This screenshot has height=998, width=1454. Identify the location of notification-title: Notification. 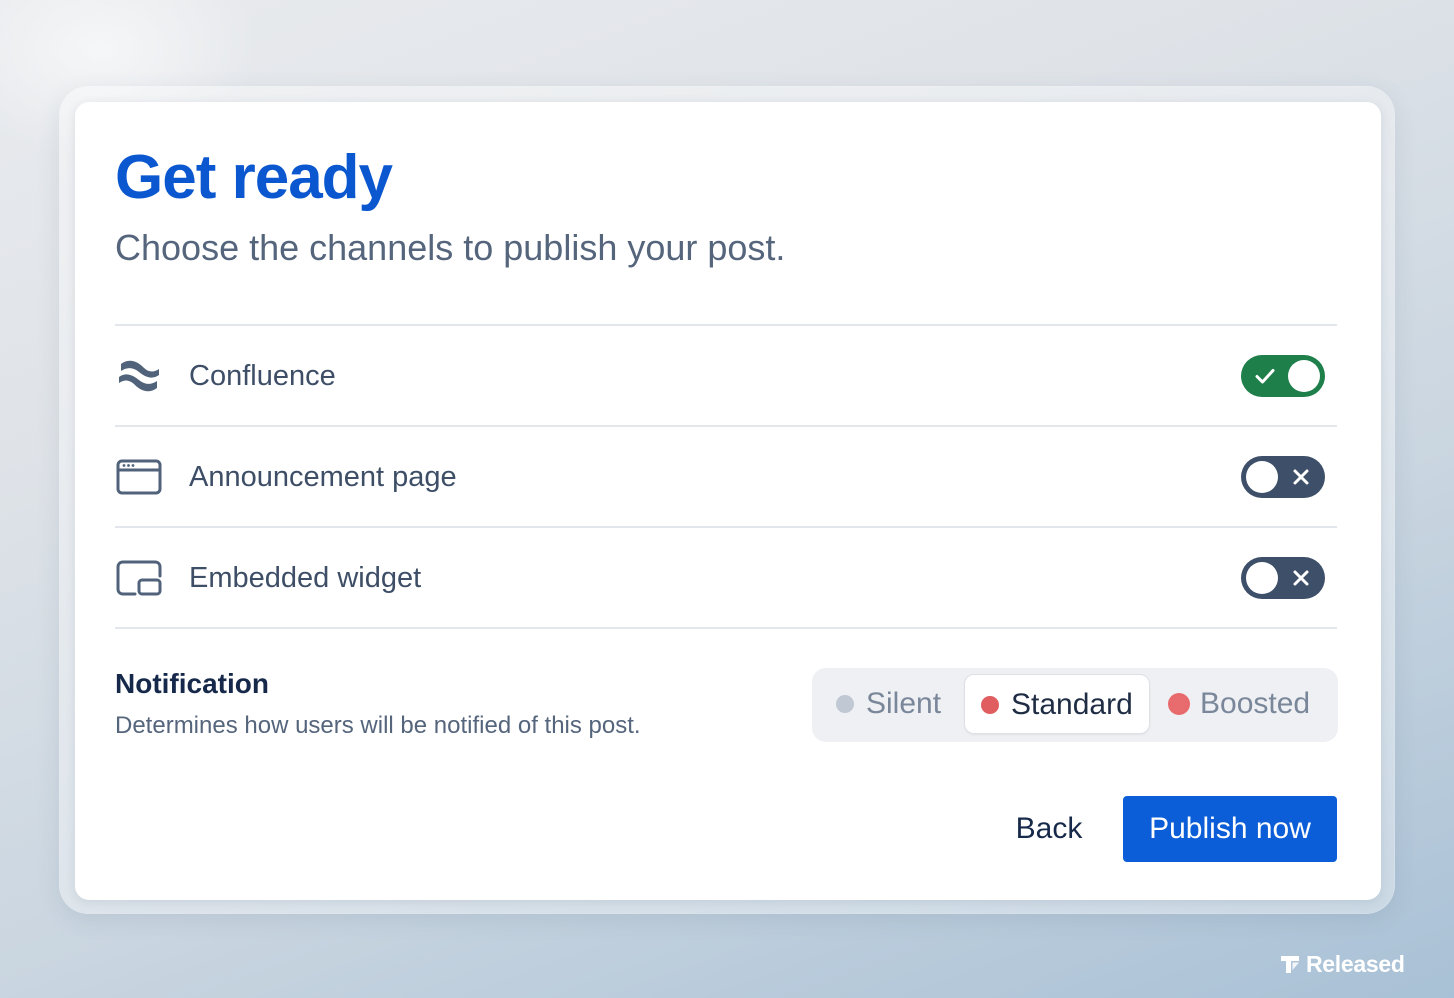
(192, 683).